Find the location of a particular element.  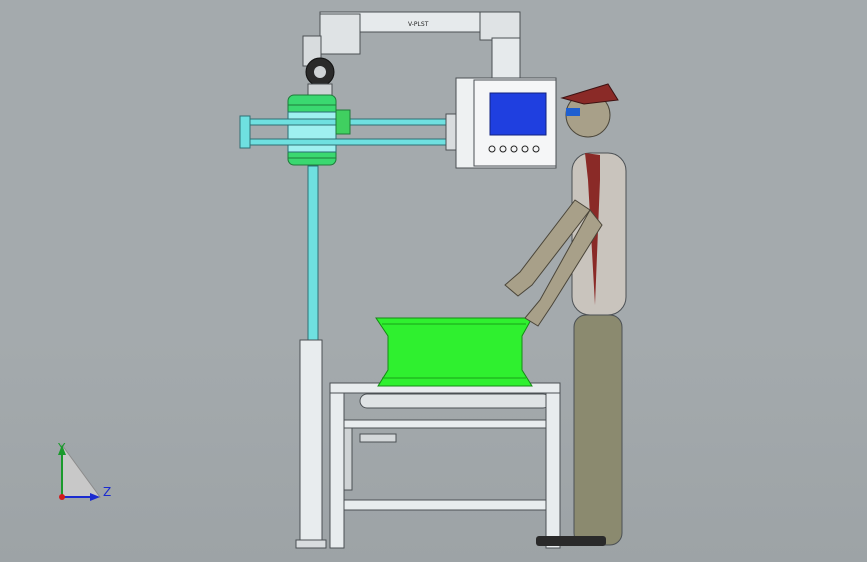

pulley-assembly is located at coordinates (320, 78).